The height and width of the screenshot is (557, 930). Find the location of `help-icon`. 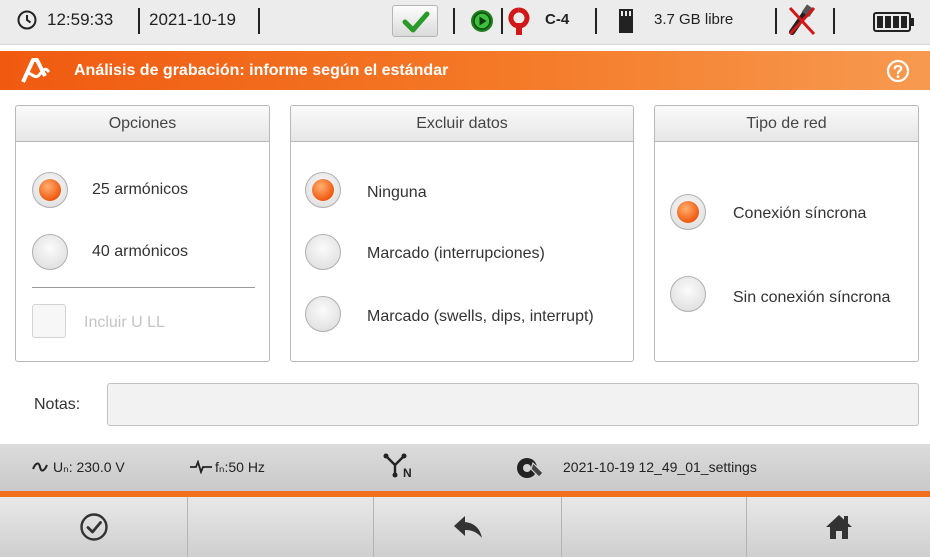

help-icon is located at coordinates (898, 71).